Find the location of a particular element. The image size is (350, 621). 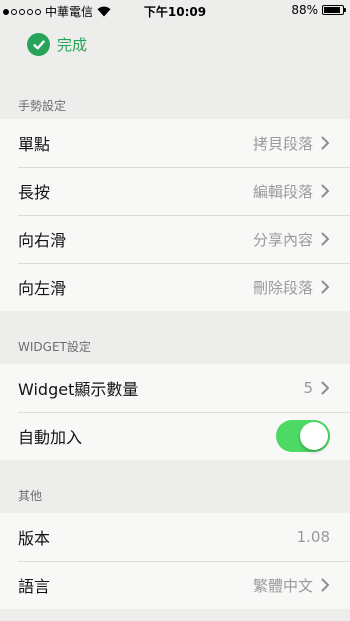

row-value: 5 is located at coordinates (308, 388).